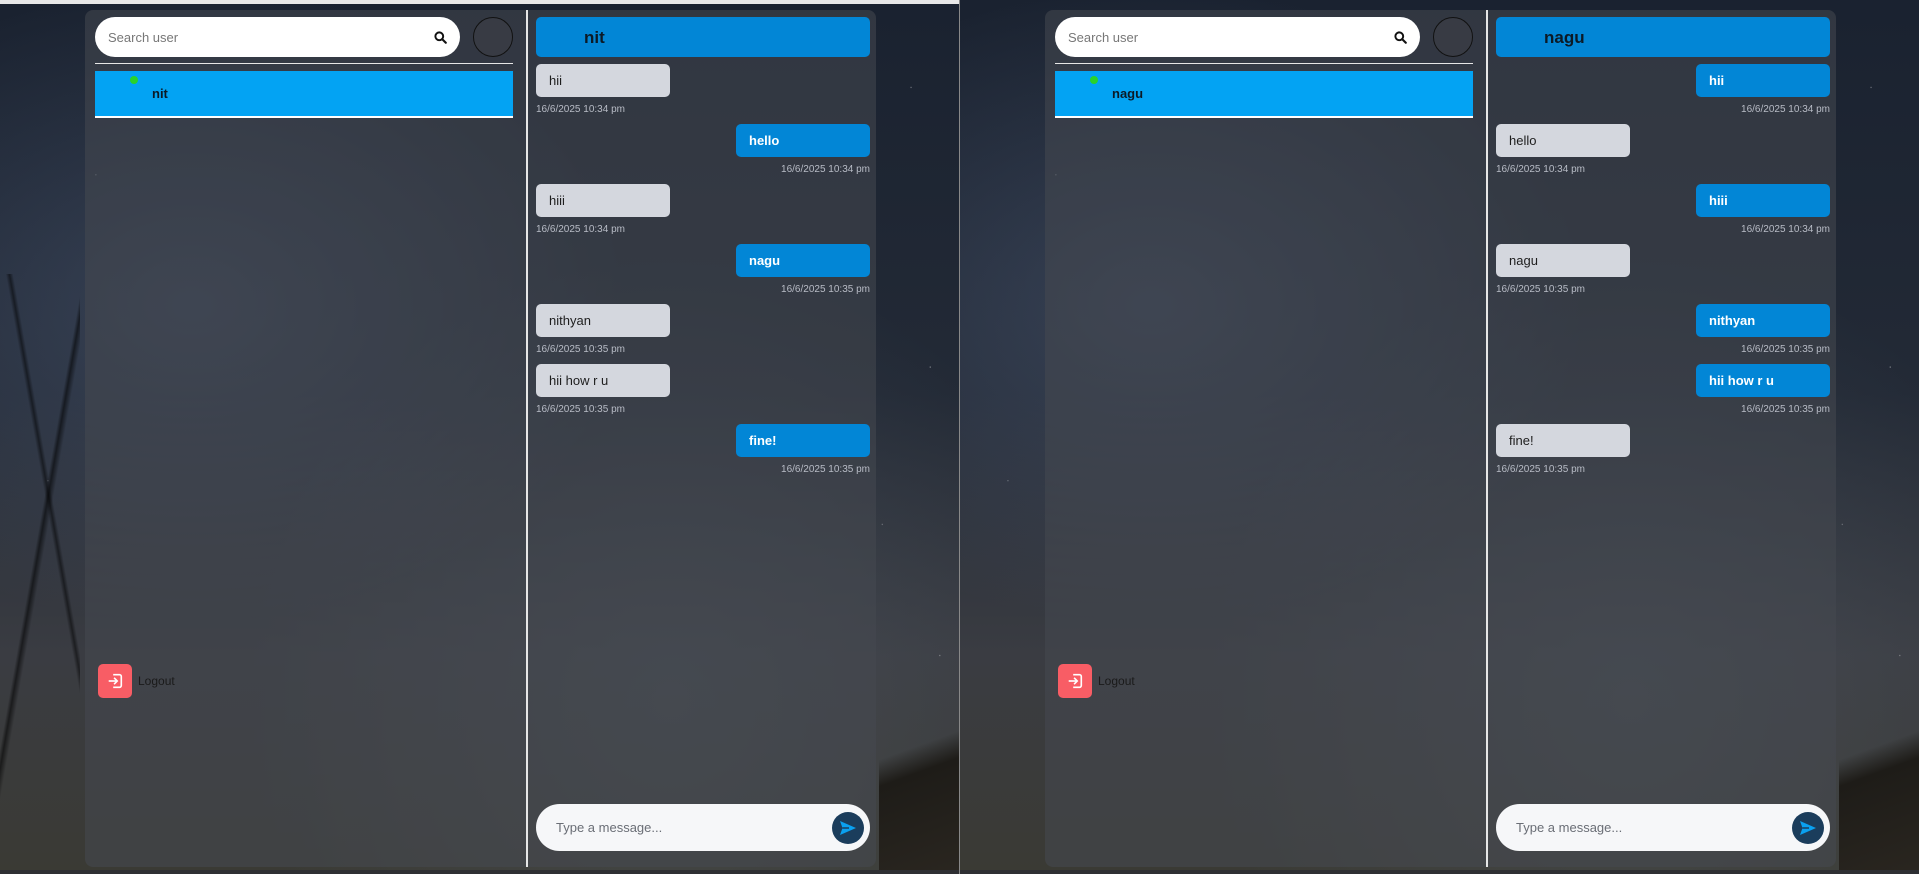 The height and width of the screenshot is (874, 1919). Describe the element at coordinates (1663, 329) in the screenshot. I see `message-outgoing: nithyan 16/6/2025 10:35 pm` at that location.